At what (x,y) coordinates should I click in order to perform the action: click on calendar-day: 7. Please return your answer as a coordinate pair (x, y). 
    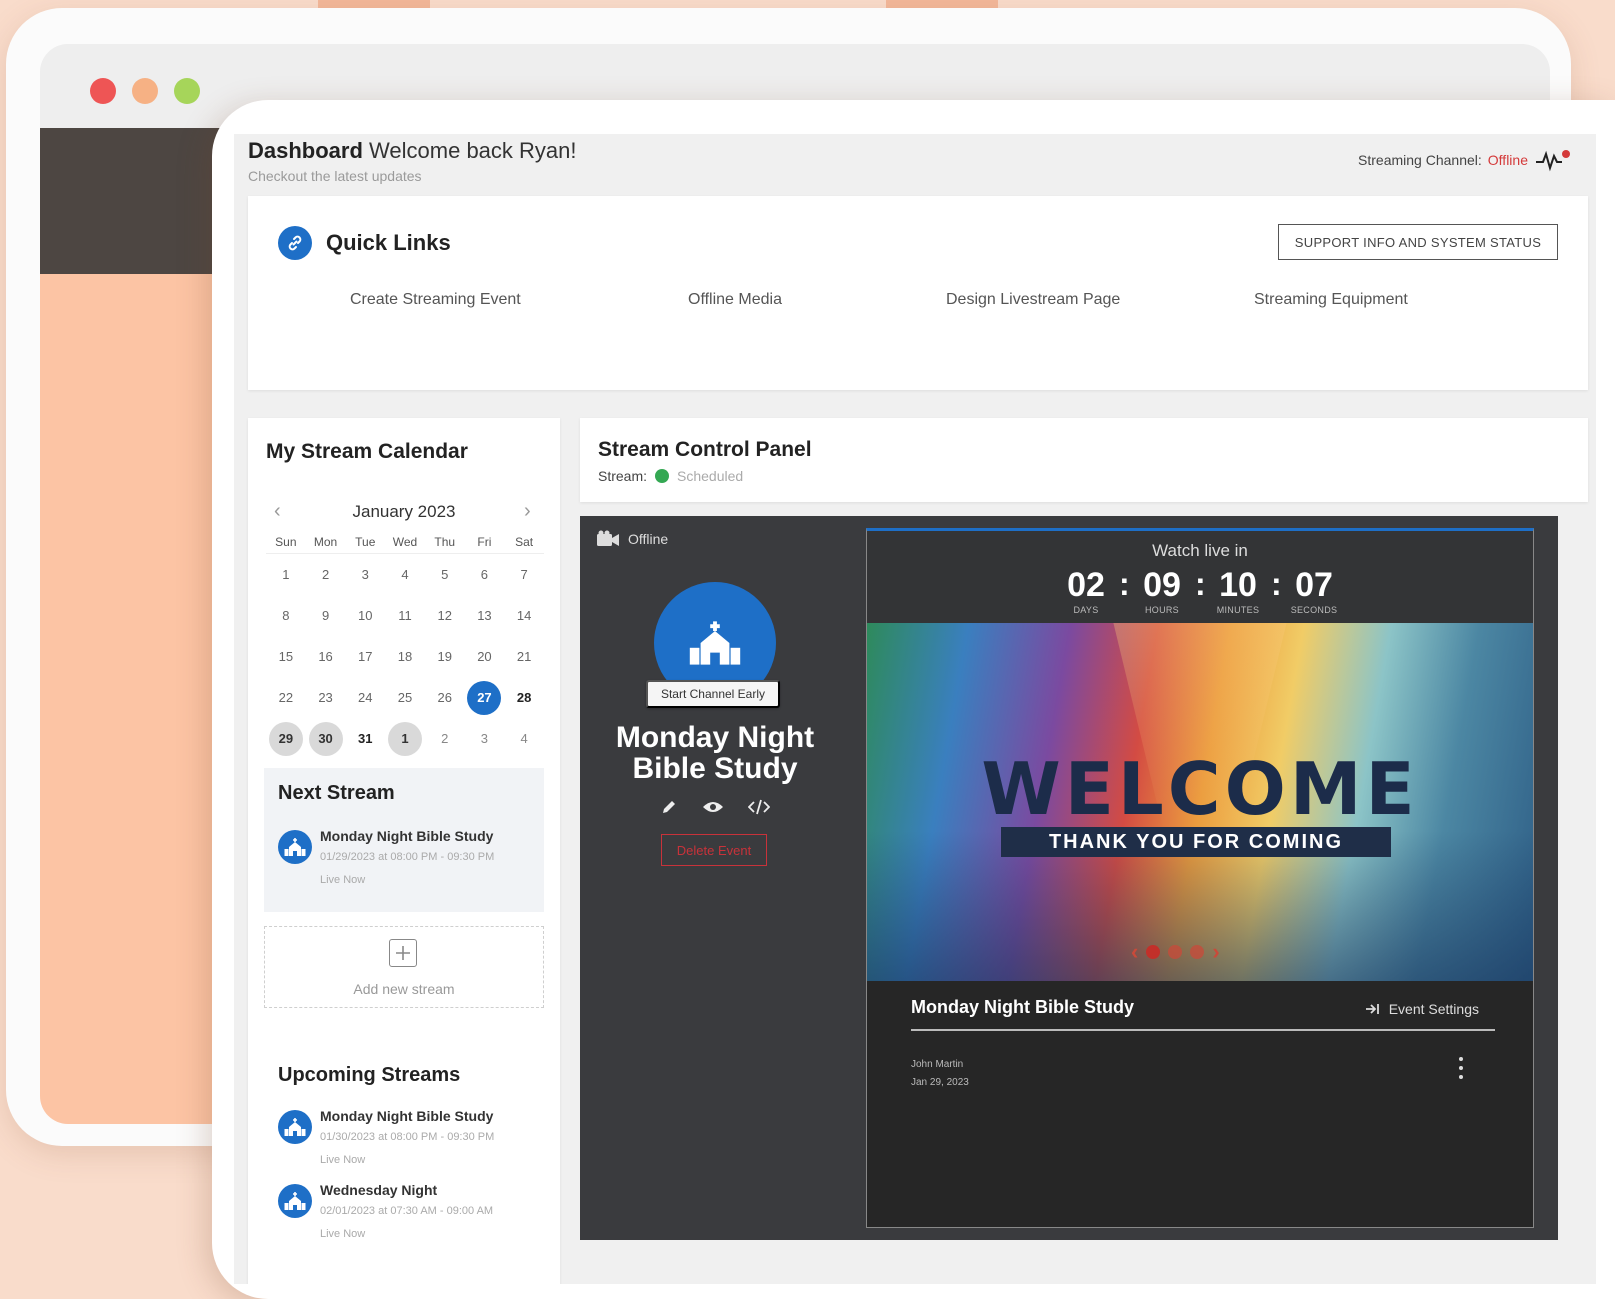
    Looking at the image, I should click on (524, 575).